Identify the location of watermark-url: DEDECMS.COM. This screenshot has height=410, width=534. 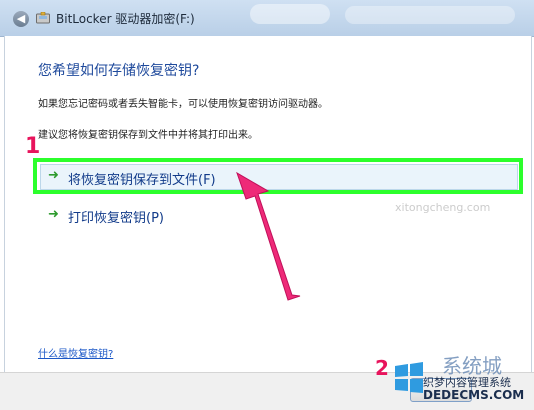
(474, 395).